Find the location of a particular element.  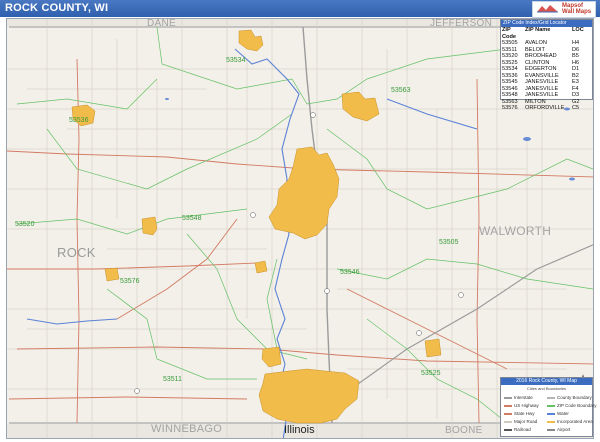

zip-label-53534: 53534 is located at coordinates (236, 60).